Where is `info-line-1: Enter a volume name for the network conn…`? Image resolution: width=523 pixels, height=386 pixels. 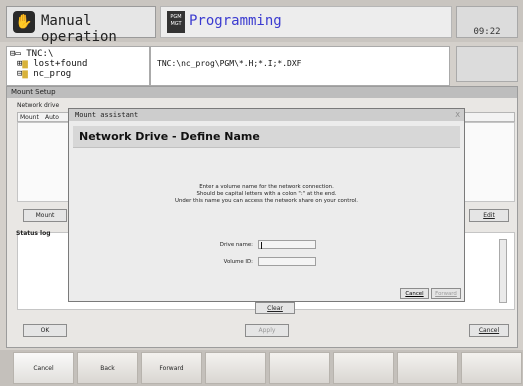
info-line-1: Enter a volume name for the network conn… is located at coordinates (266, 187).